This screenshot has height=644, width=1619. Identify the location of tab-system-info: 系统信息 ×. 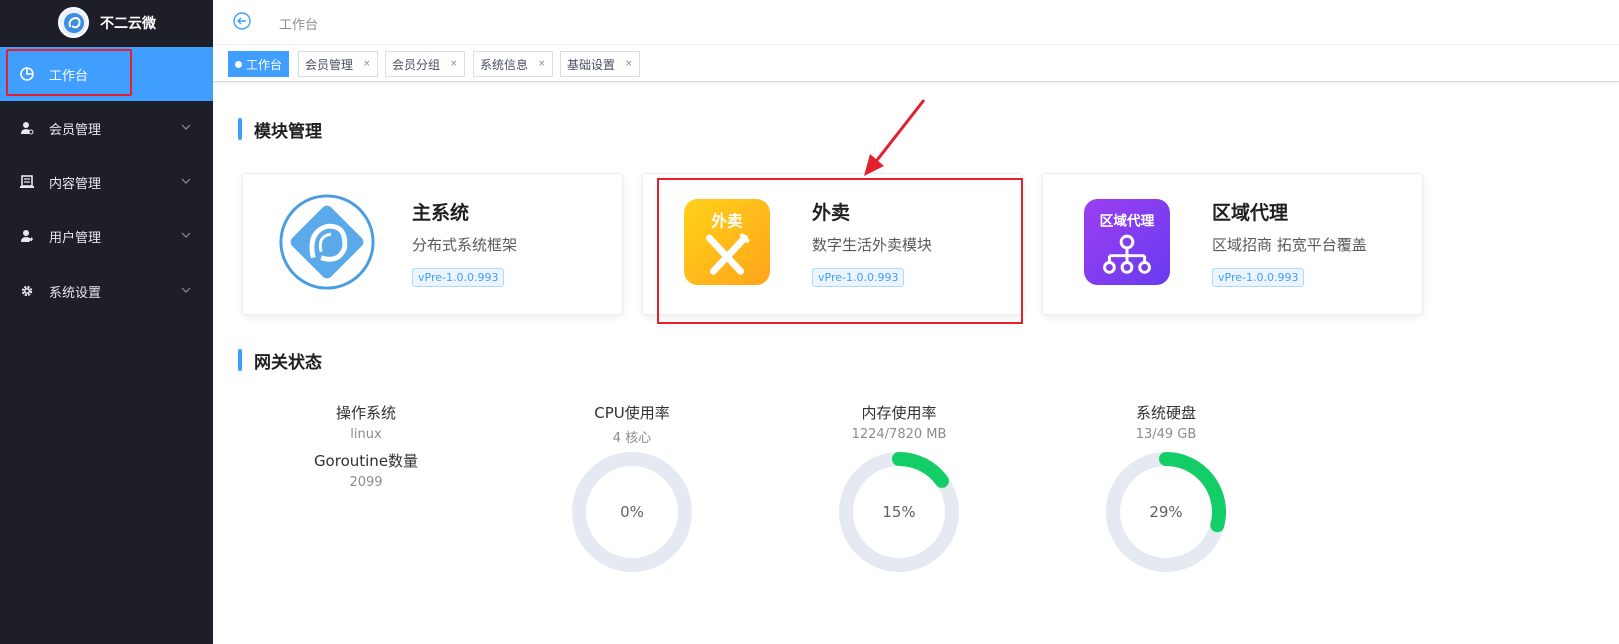
(513, 64).